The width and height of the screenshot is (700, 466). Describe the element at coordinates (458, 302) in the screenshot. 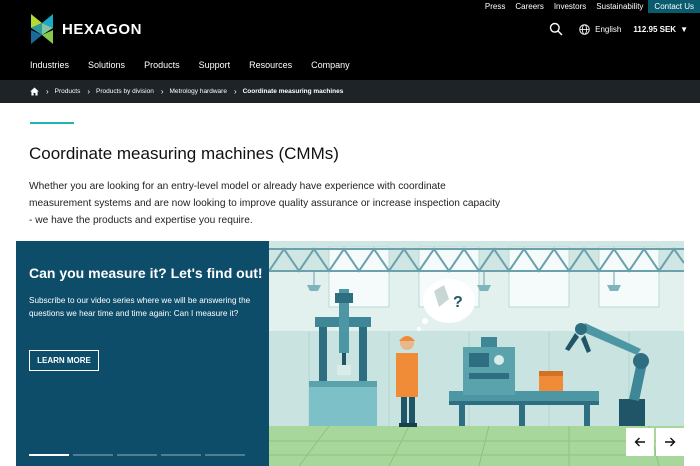

I see `bubble-question-mark: ?` at that location.